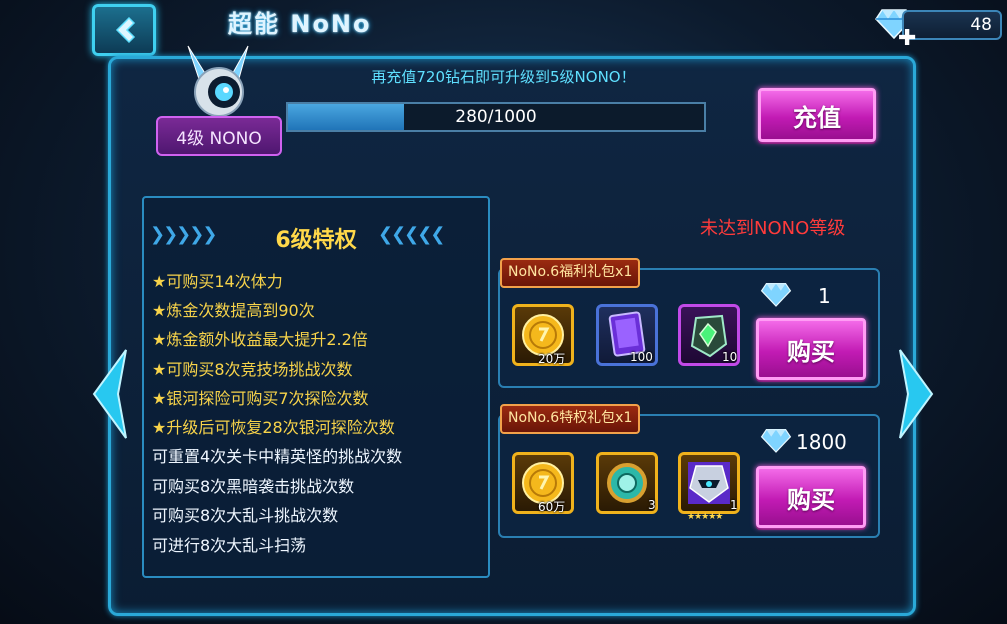 The width and height of the screenshot is (1007, 624). What do you see at coordinates (952, 25) in the screenshot?
I see `diamond-balance: 48` at bounding box center [952, 25].